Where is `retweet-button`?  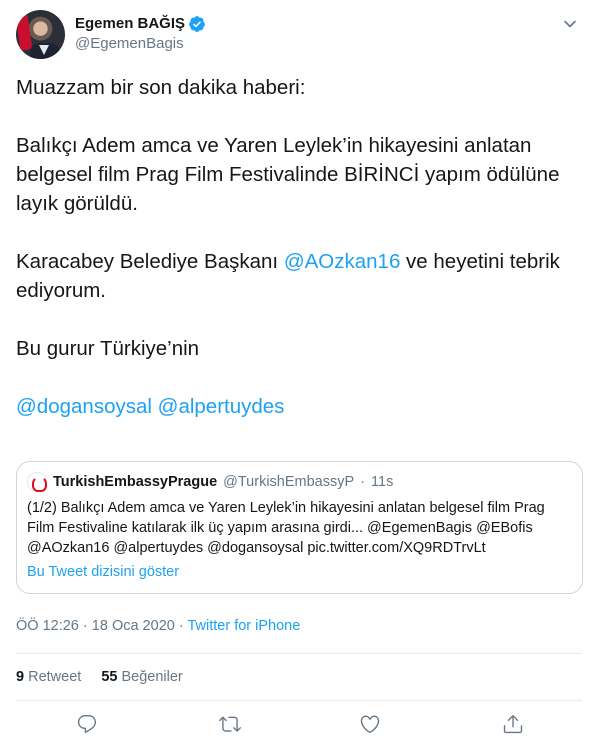
retweet-button is located at coordinates (230, 724).